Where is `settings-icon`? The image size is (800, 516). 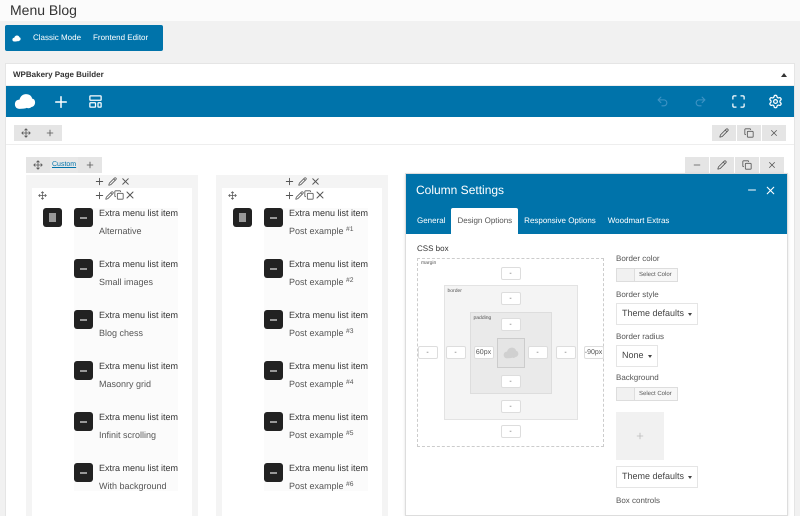 settings-icon is located at coordinates (775, 101).